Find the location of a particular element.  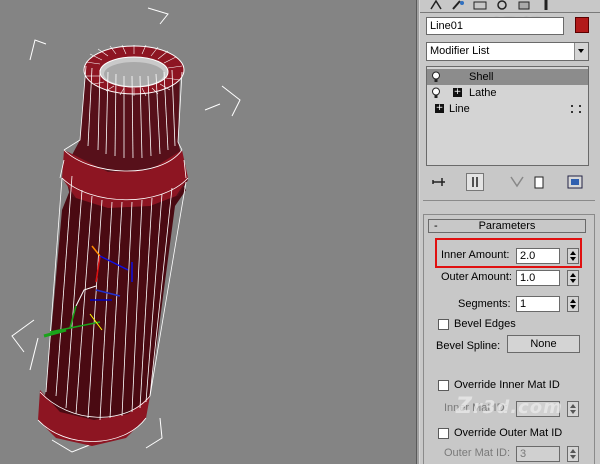

hierarchy-tab-icon is located at coordinates (480, 5).